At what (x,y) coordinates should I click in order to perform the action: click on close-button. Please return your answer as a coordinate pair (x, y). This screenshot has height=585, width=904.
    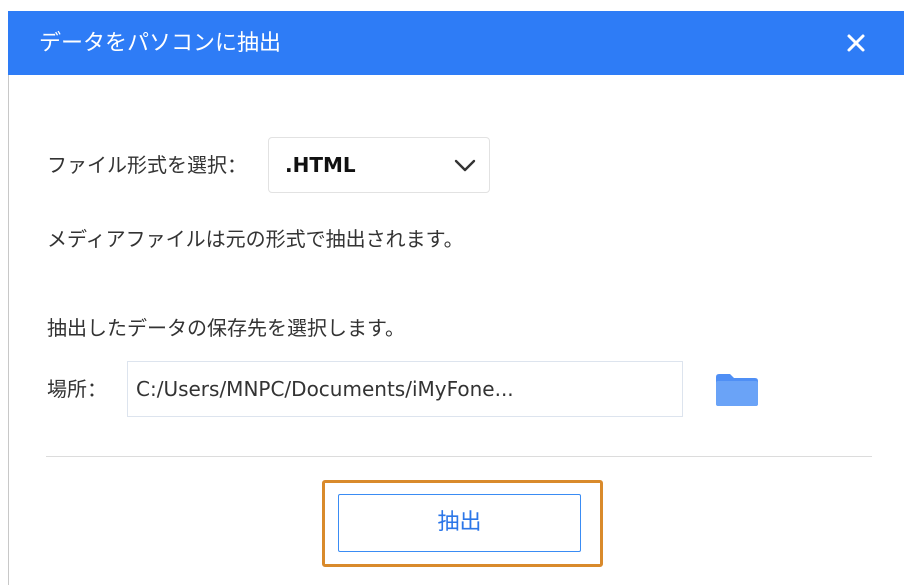
    Looking at the image, I should click on (856, 43).